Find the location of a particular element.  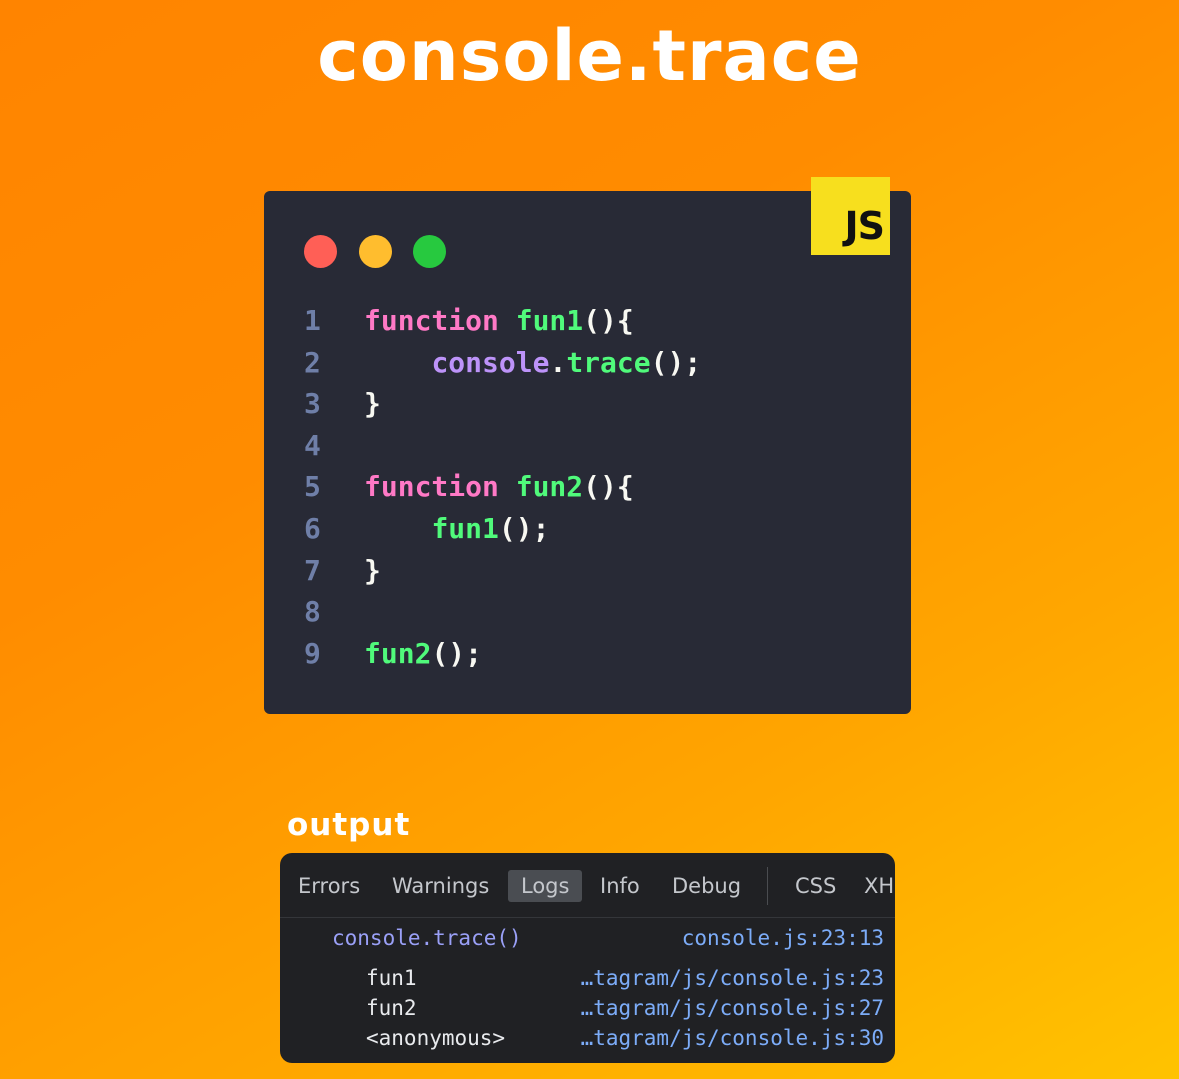

line-number: 4 is located at coordinates (312, 445).